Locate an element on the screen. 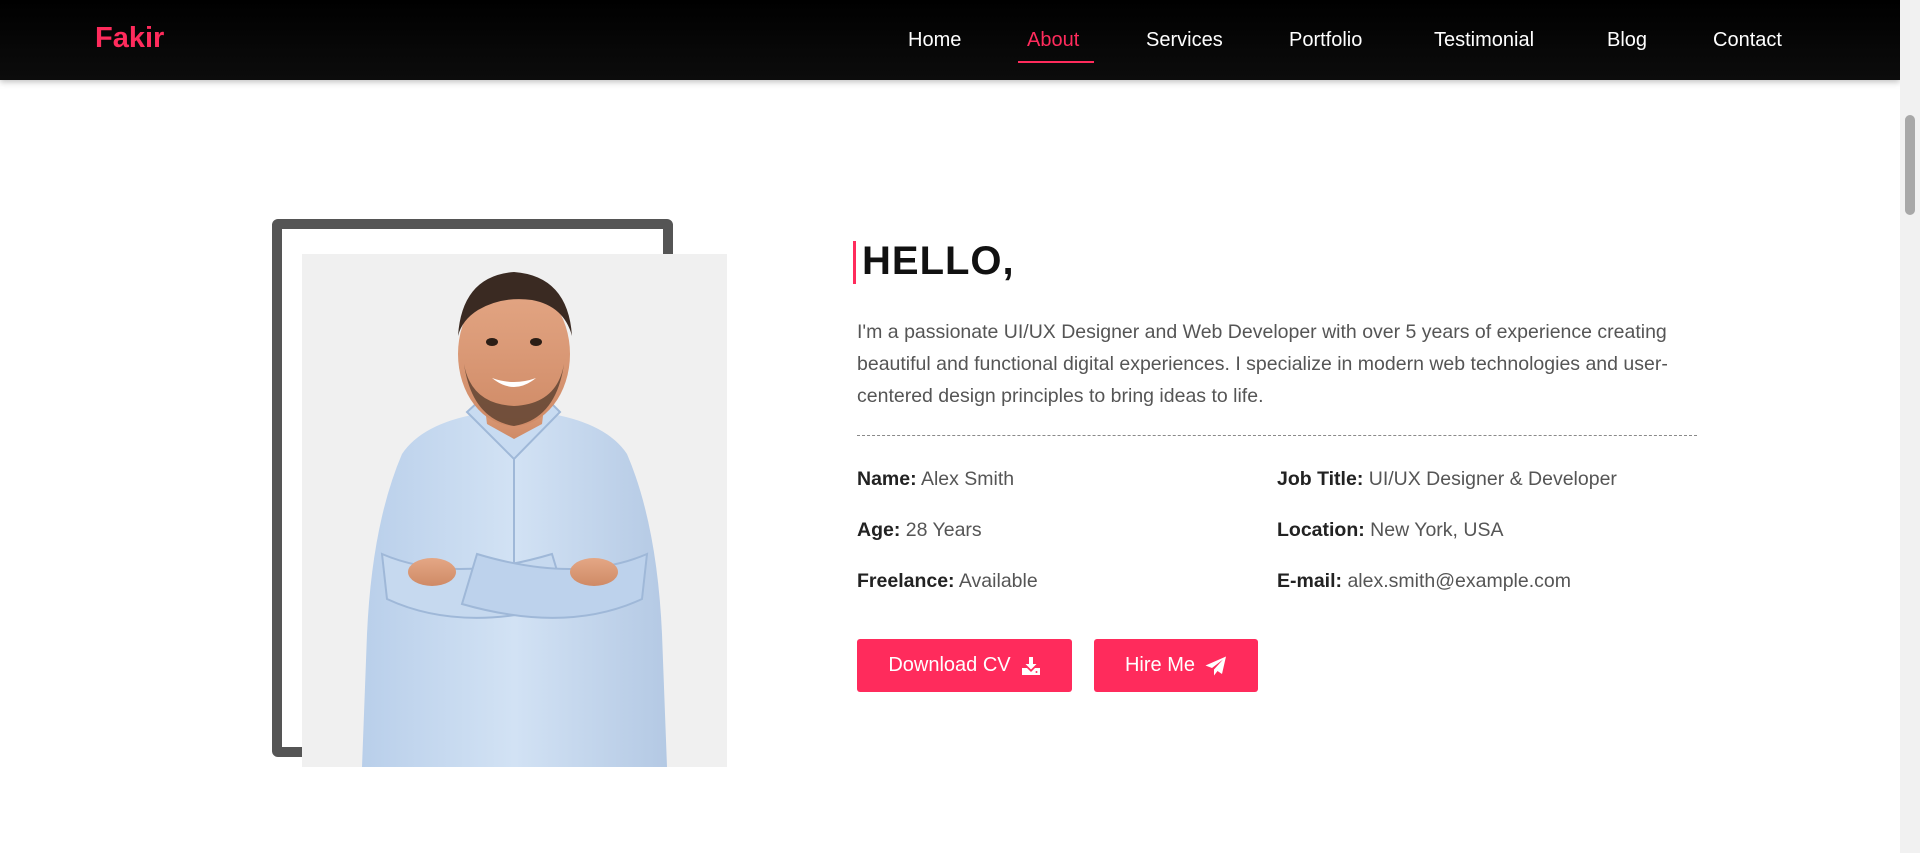 Image resolution: width=1920 pixels, height=853 pixels. info-name-value: Alex Smith is located at coordinates (967, 479).